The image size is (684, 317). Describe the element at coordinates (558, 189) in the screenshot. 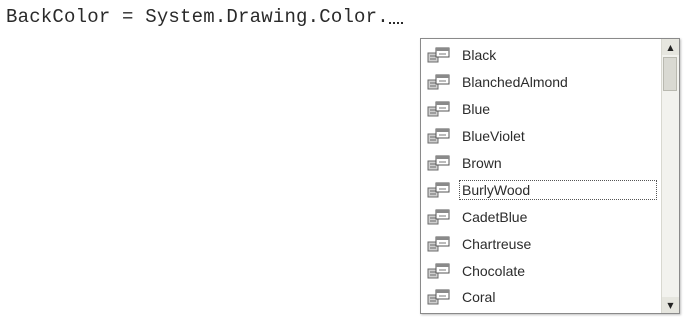

I see `list-item-label: BurlyWood` at that location.